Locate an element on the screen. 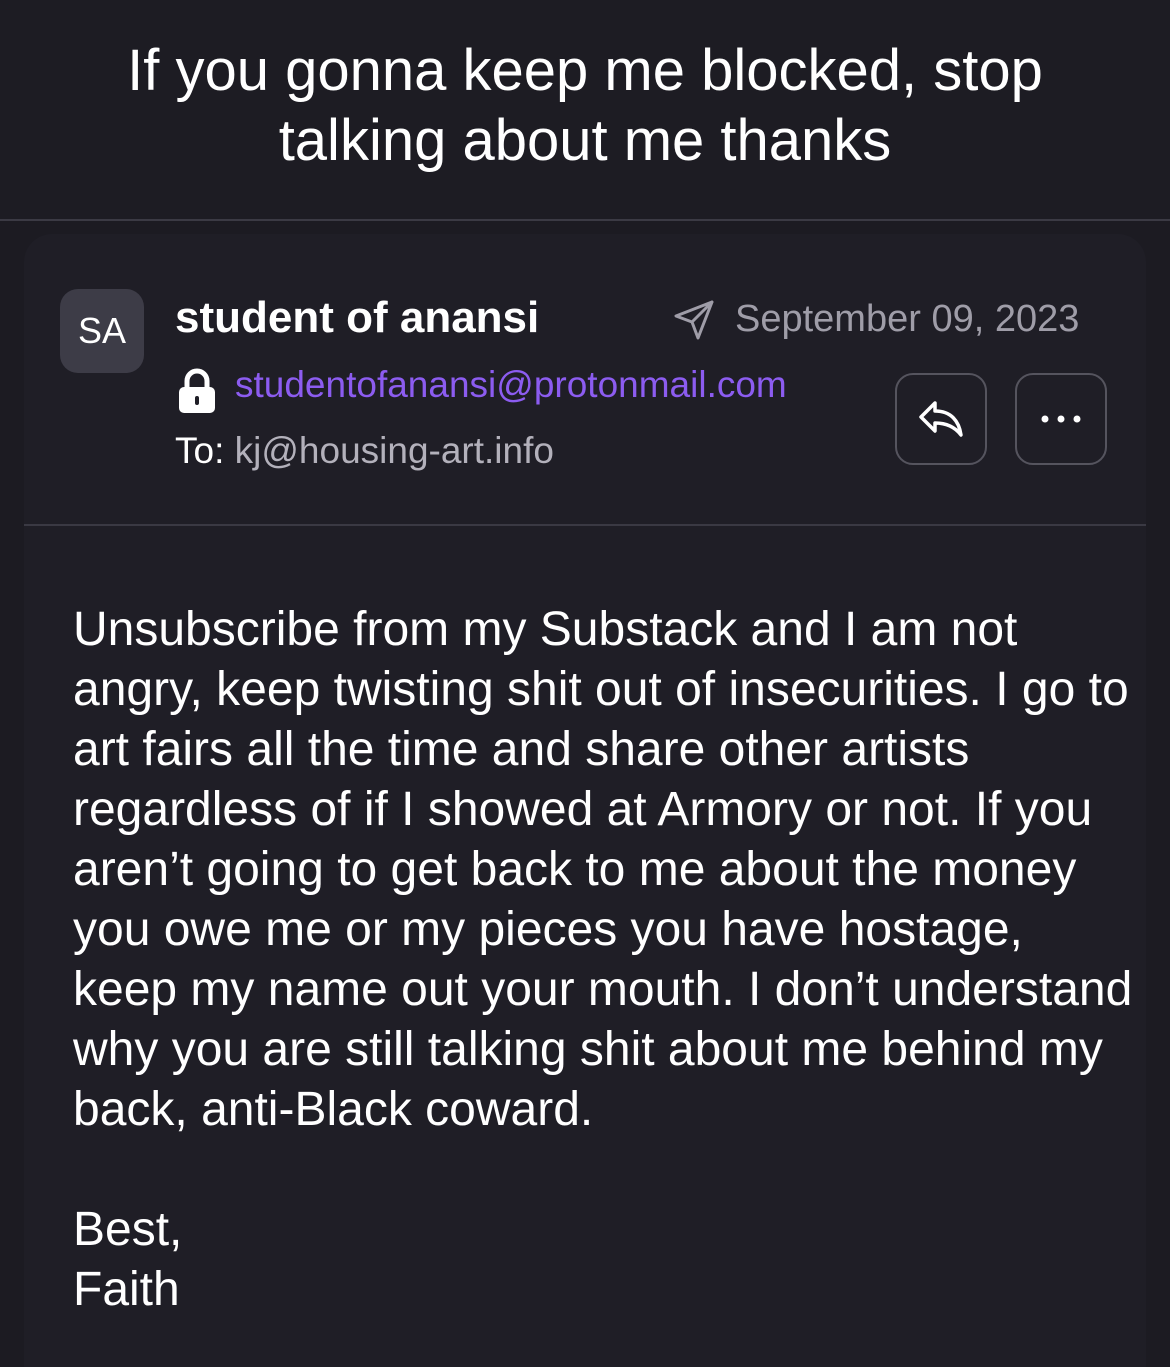 The image size is (1170, 1367). signature: Faith is located at coordinates (126, 1289).